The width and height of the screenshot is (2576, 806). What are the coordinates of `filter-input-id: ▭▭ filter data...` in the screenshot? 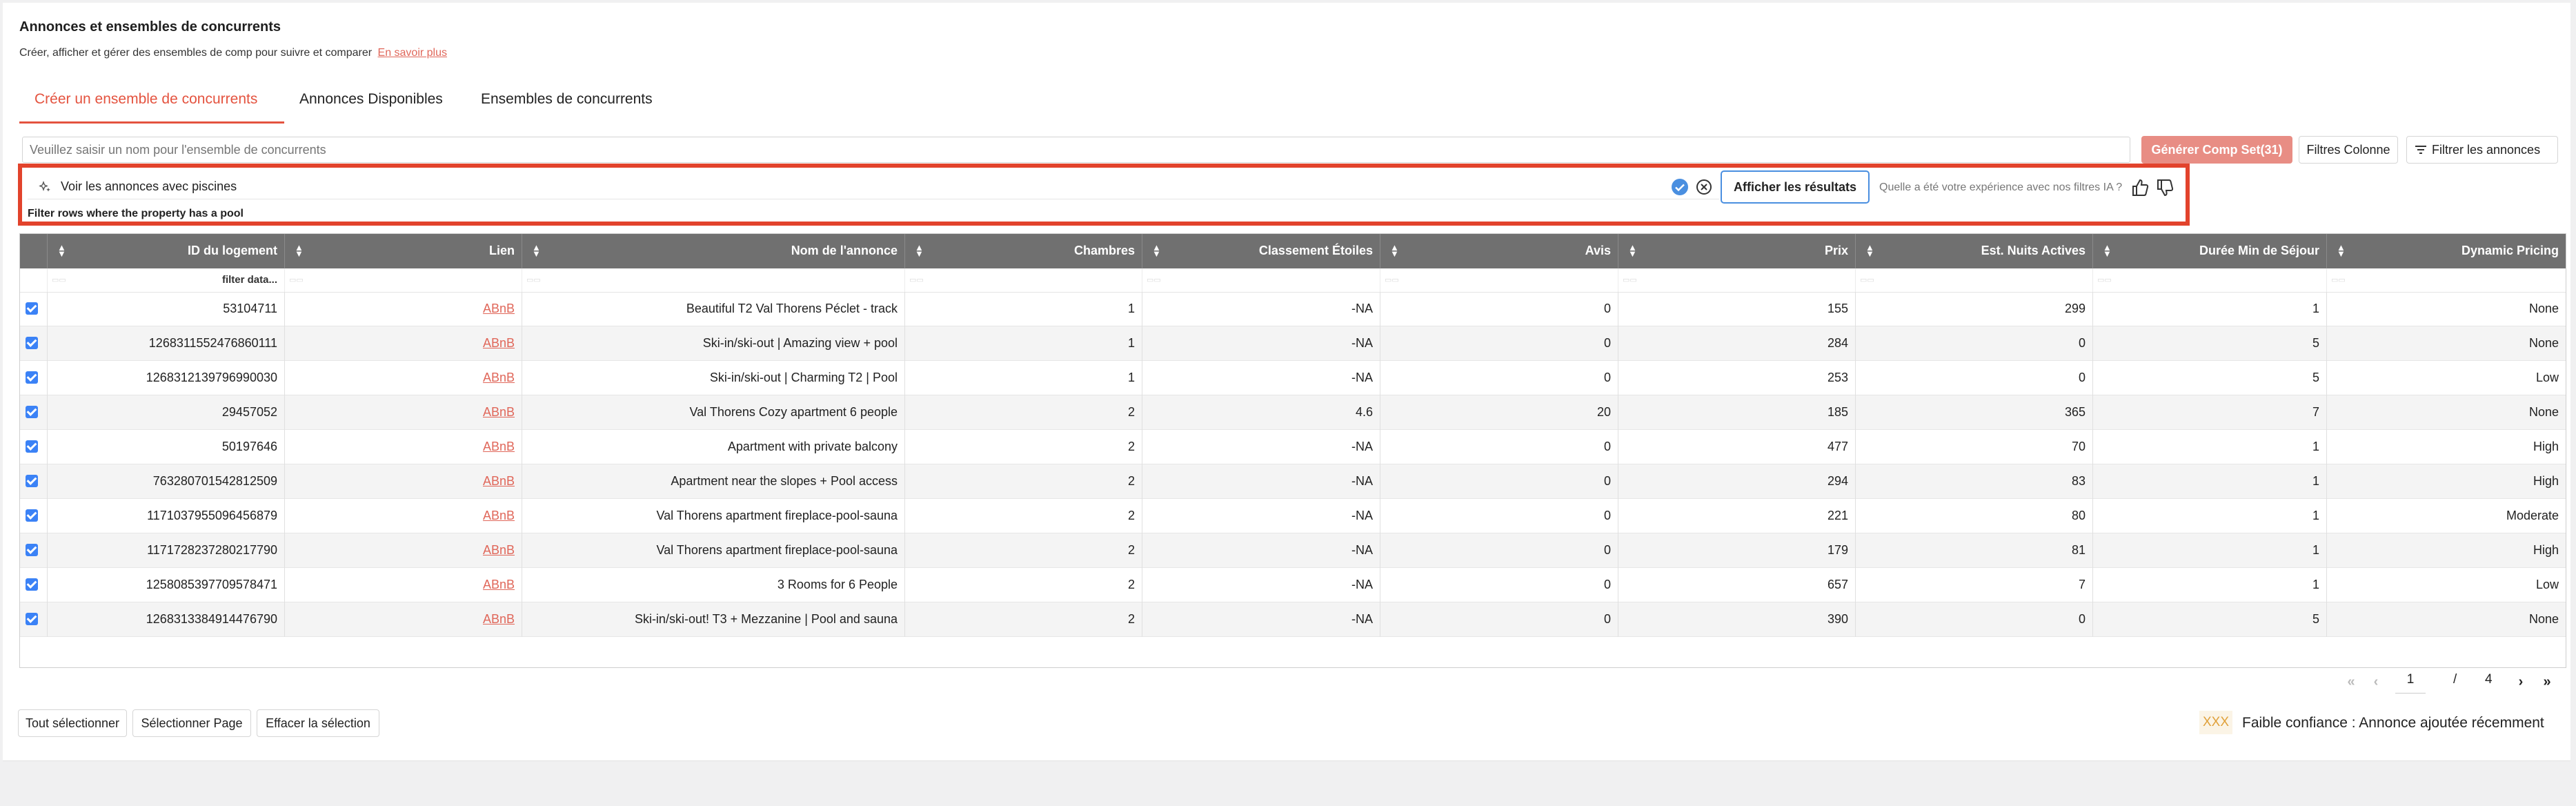 It's located at (166, 280).